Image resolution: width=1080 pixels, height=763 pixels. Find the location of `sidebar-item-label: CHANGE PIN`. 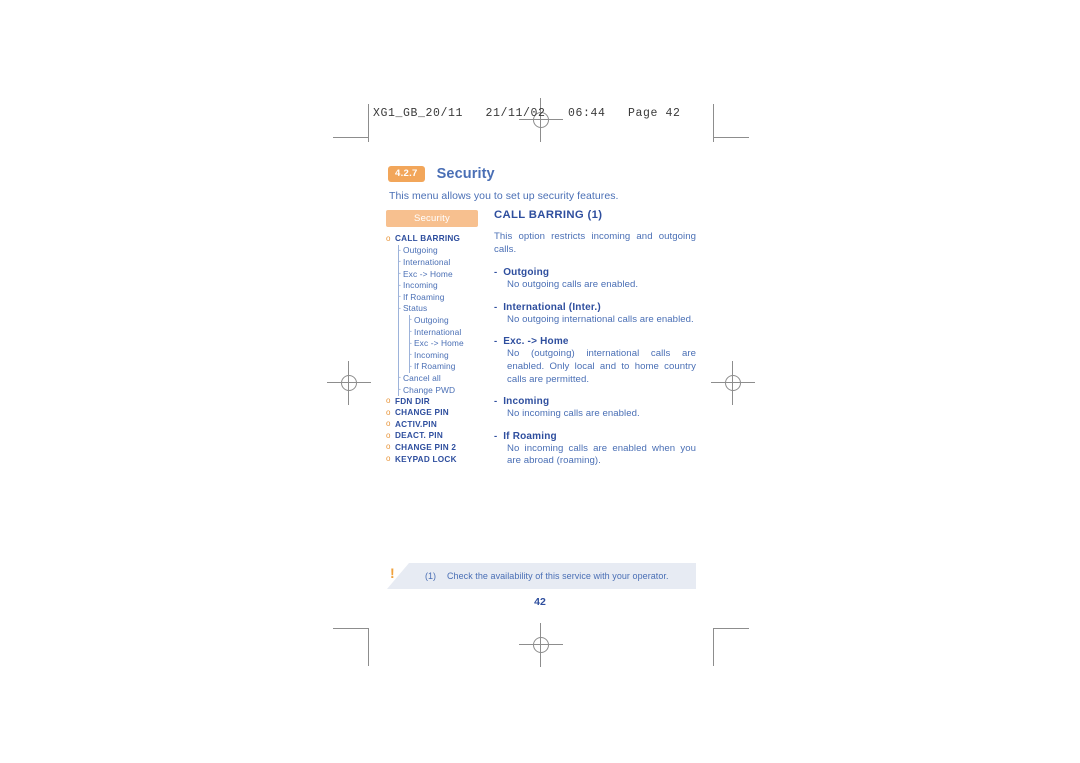

sidebar-item-label: CHANGE PIN is located at coordinates (422, 413).